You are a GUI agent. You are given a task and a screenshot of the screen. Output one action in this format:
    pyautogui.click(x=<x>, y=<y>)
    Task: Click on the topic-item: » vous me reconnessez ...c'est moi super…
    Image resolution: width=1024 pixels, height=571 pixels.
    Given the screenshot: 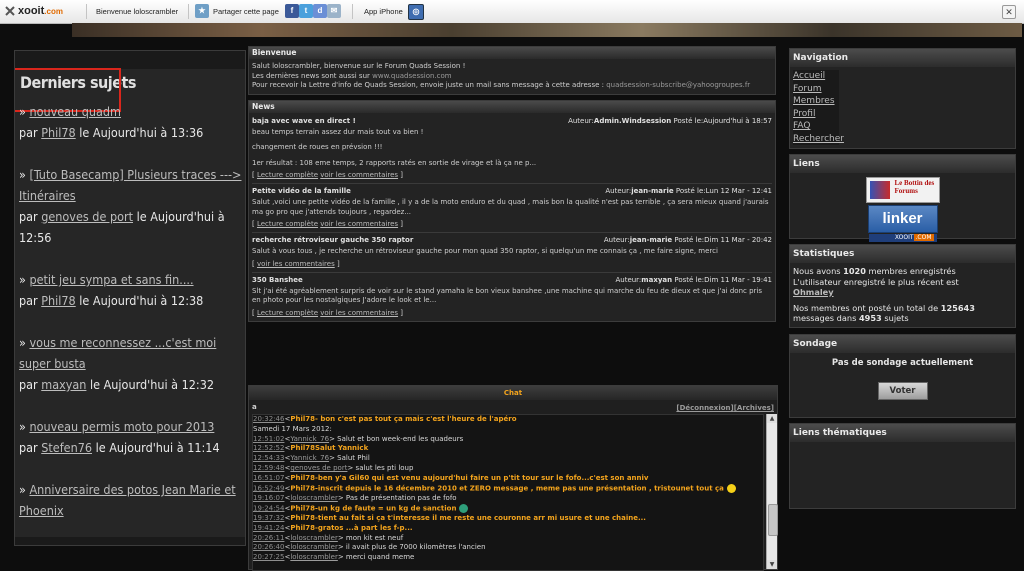 What is the action you would take?
    pyautogui.click(x=118, y=363)
    